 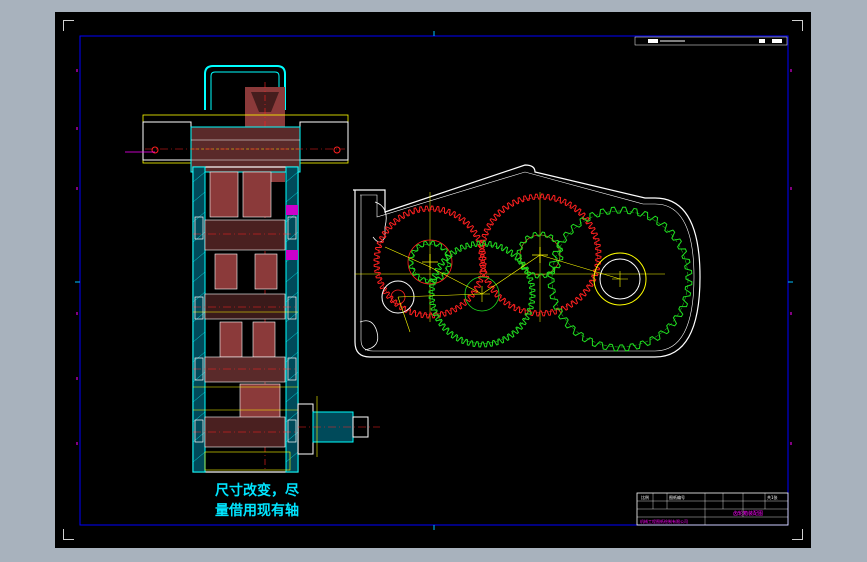 I want to click on input-cross-shaft, so click(x=237, y=143).